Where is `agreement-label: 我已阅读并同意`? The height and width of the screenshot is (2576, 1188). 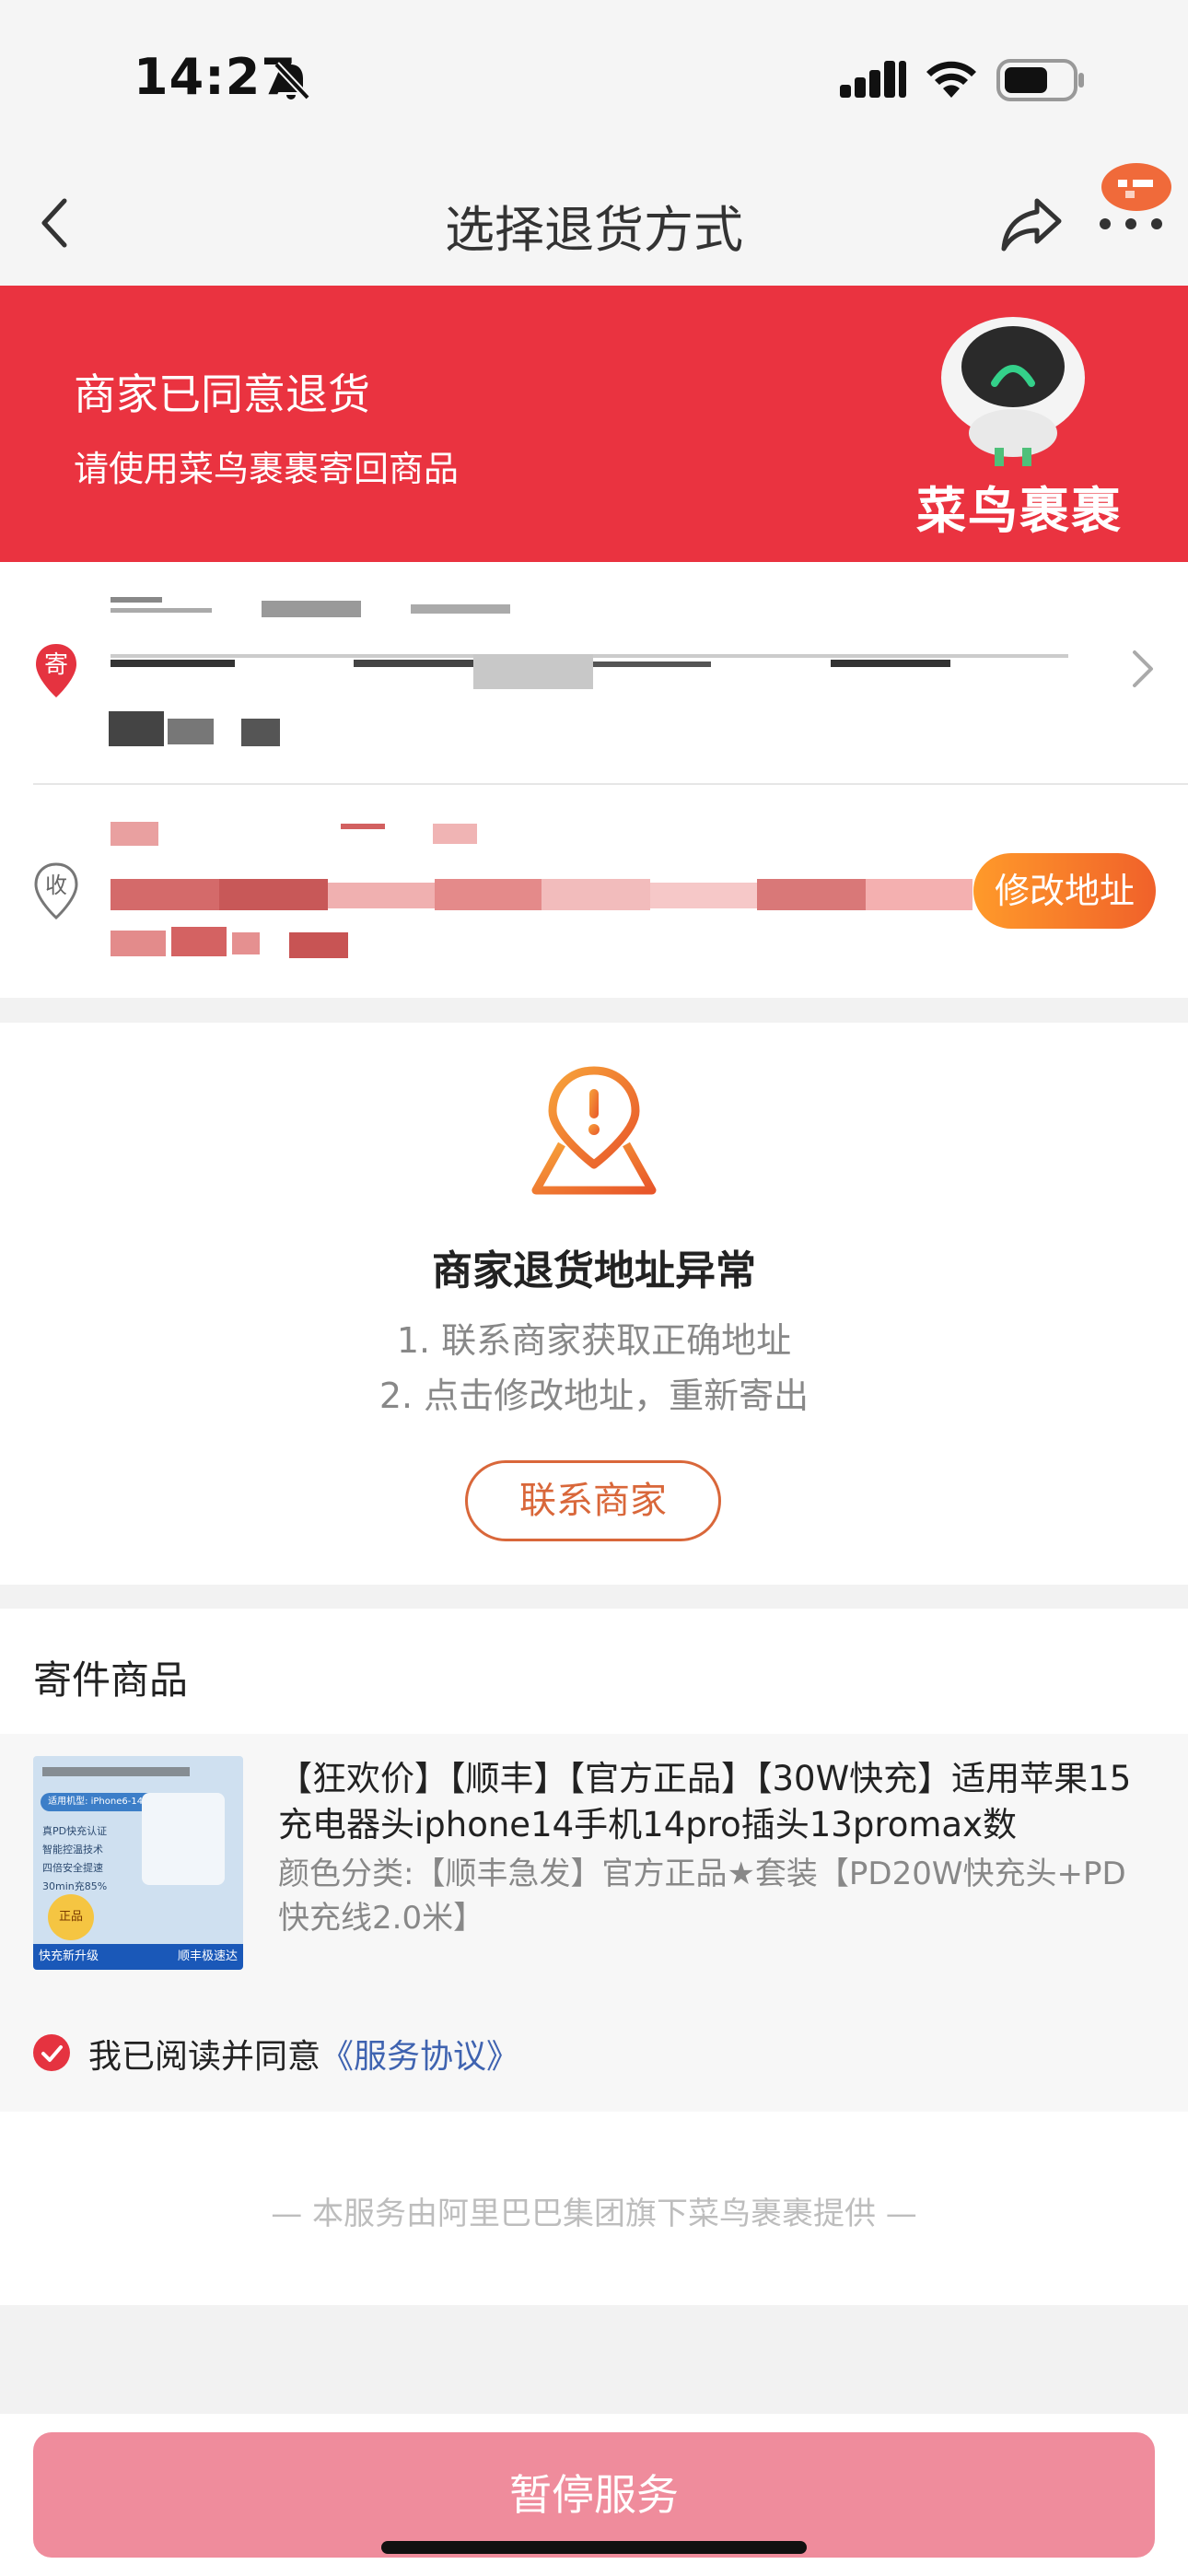
agreement-label: 我已阅读并同意 is located at coordinates (204, 2057).